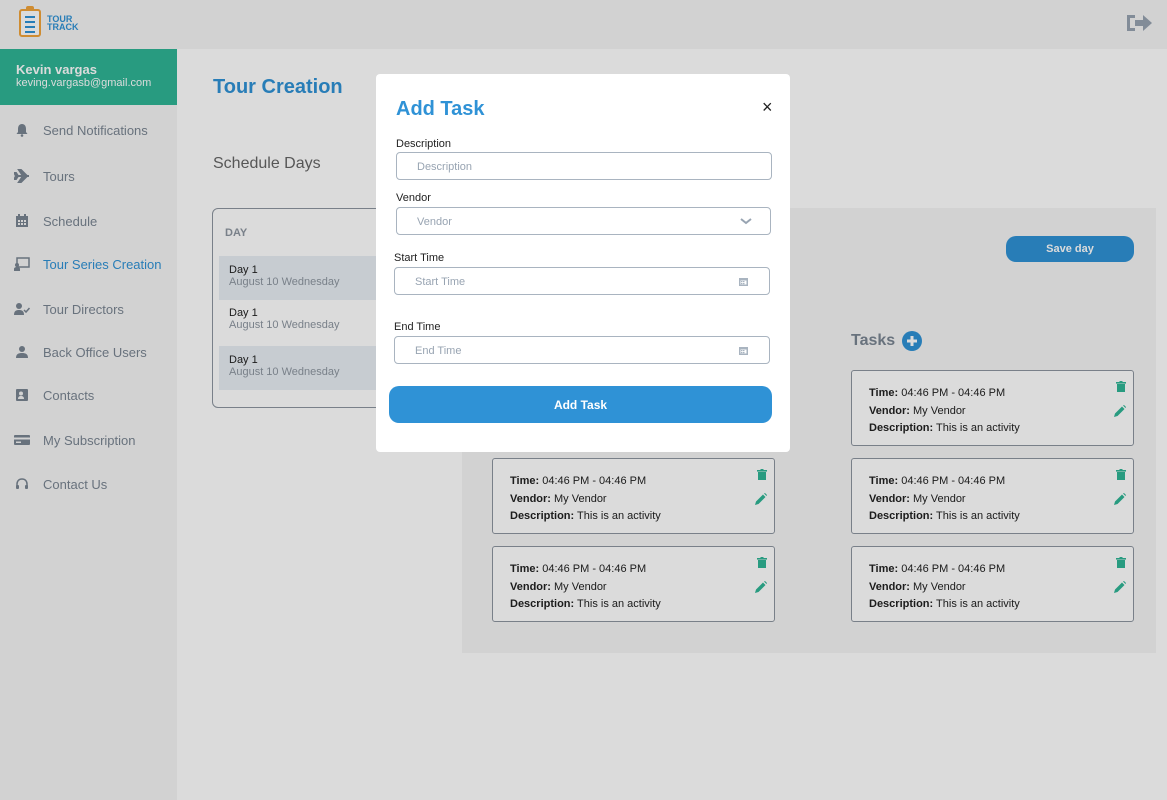  I want to click on vendor-select: Vendor, so click(583, 221).